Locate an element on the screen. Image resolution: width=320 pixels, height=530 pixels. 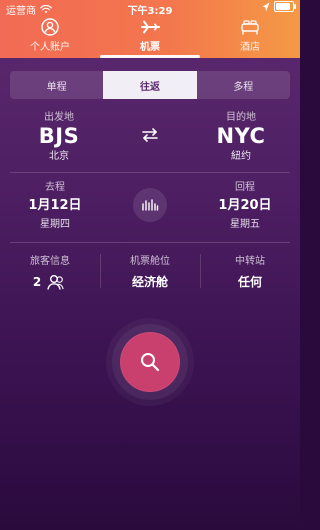
plane-icon is located at coordinates (150, 27).